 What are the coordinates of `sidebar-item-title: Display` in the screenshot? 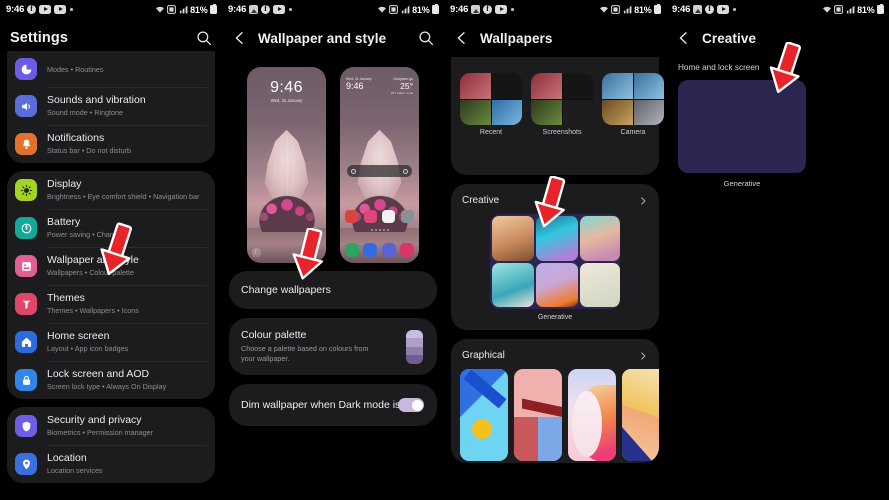 It's located at (64, 184).